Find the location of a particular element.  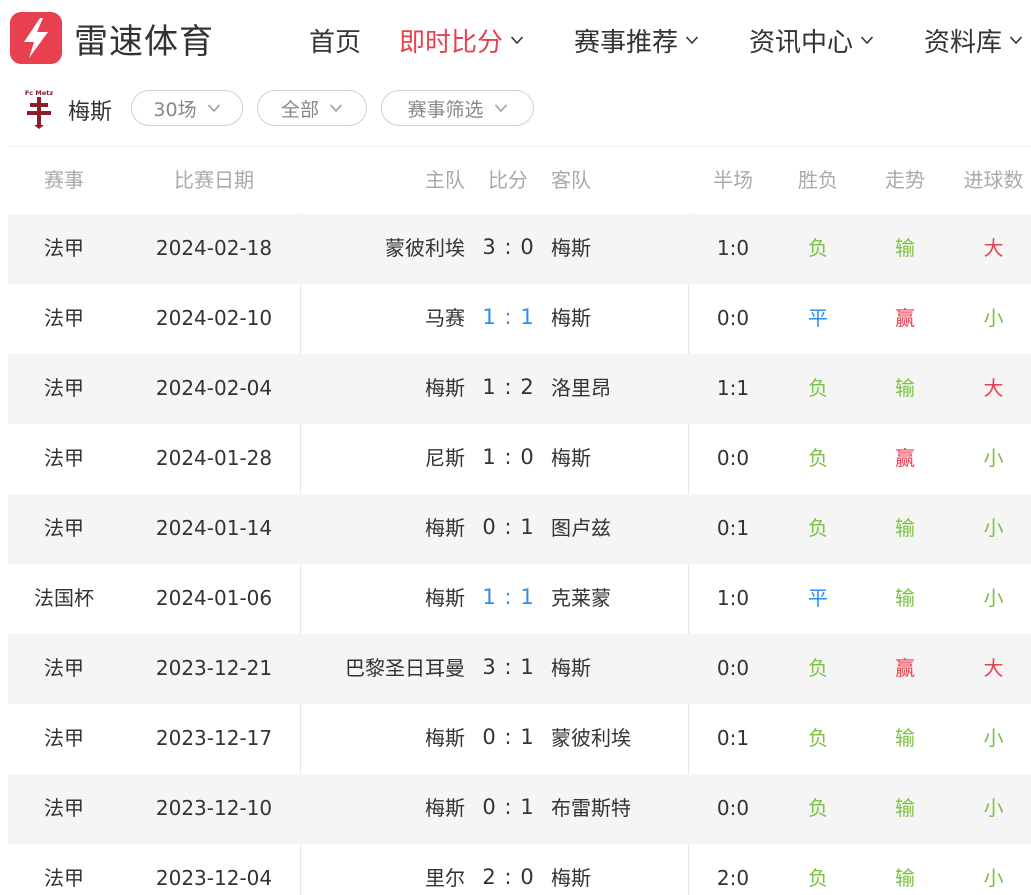

halftime-cell: 0:1 is located at coordinates (733, 528).